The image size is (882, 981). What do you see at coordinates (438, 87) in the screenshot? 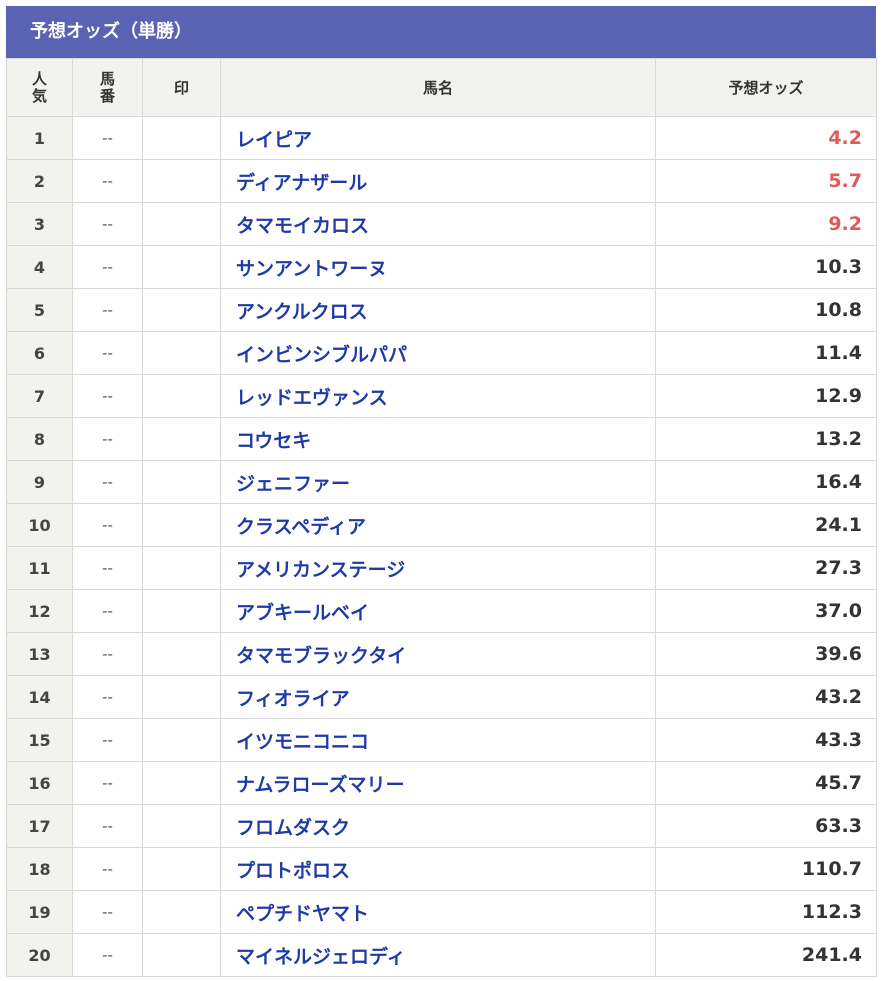
I see `header-horse-name: 馬名` at bounding box center [438, 87].